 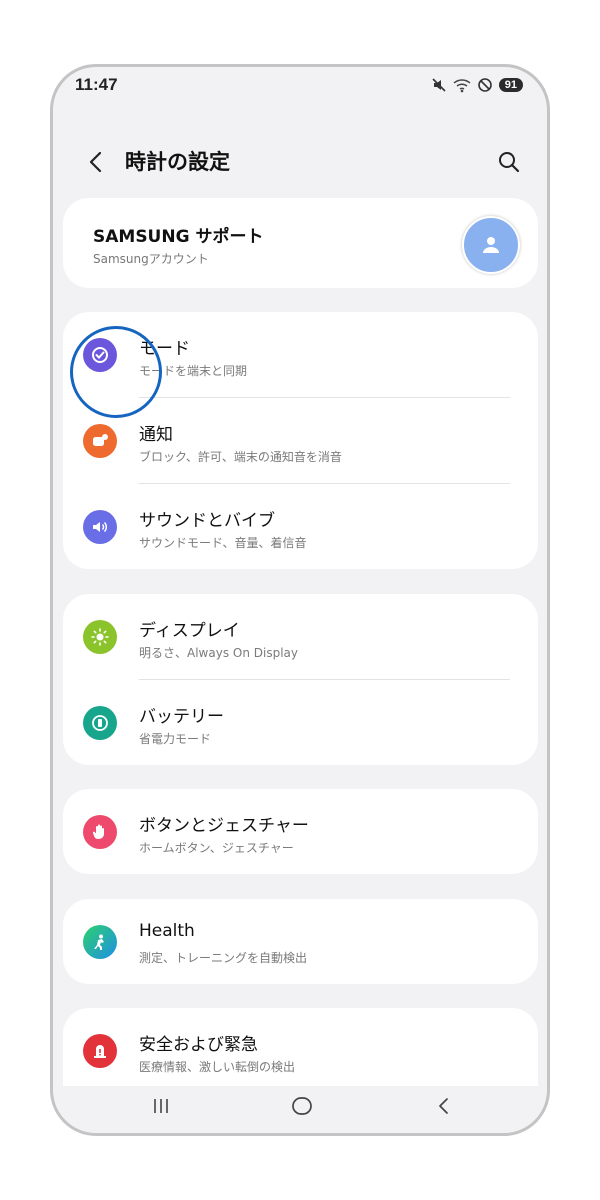 I want to click on setting-item-mode: モード モードを端末と同期, so click(x=300, y=355).